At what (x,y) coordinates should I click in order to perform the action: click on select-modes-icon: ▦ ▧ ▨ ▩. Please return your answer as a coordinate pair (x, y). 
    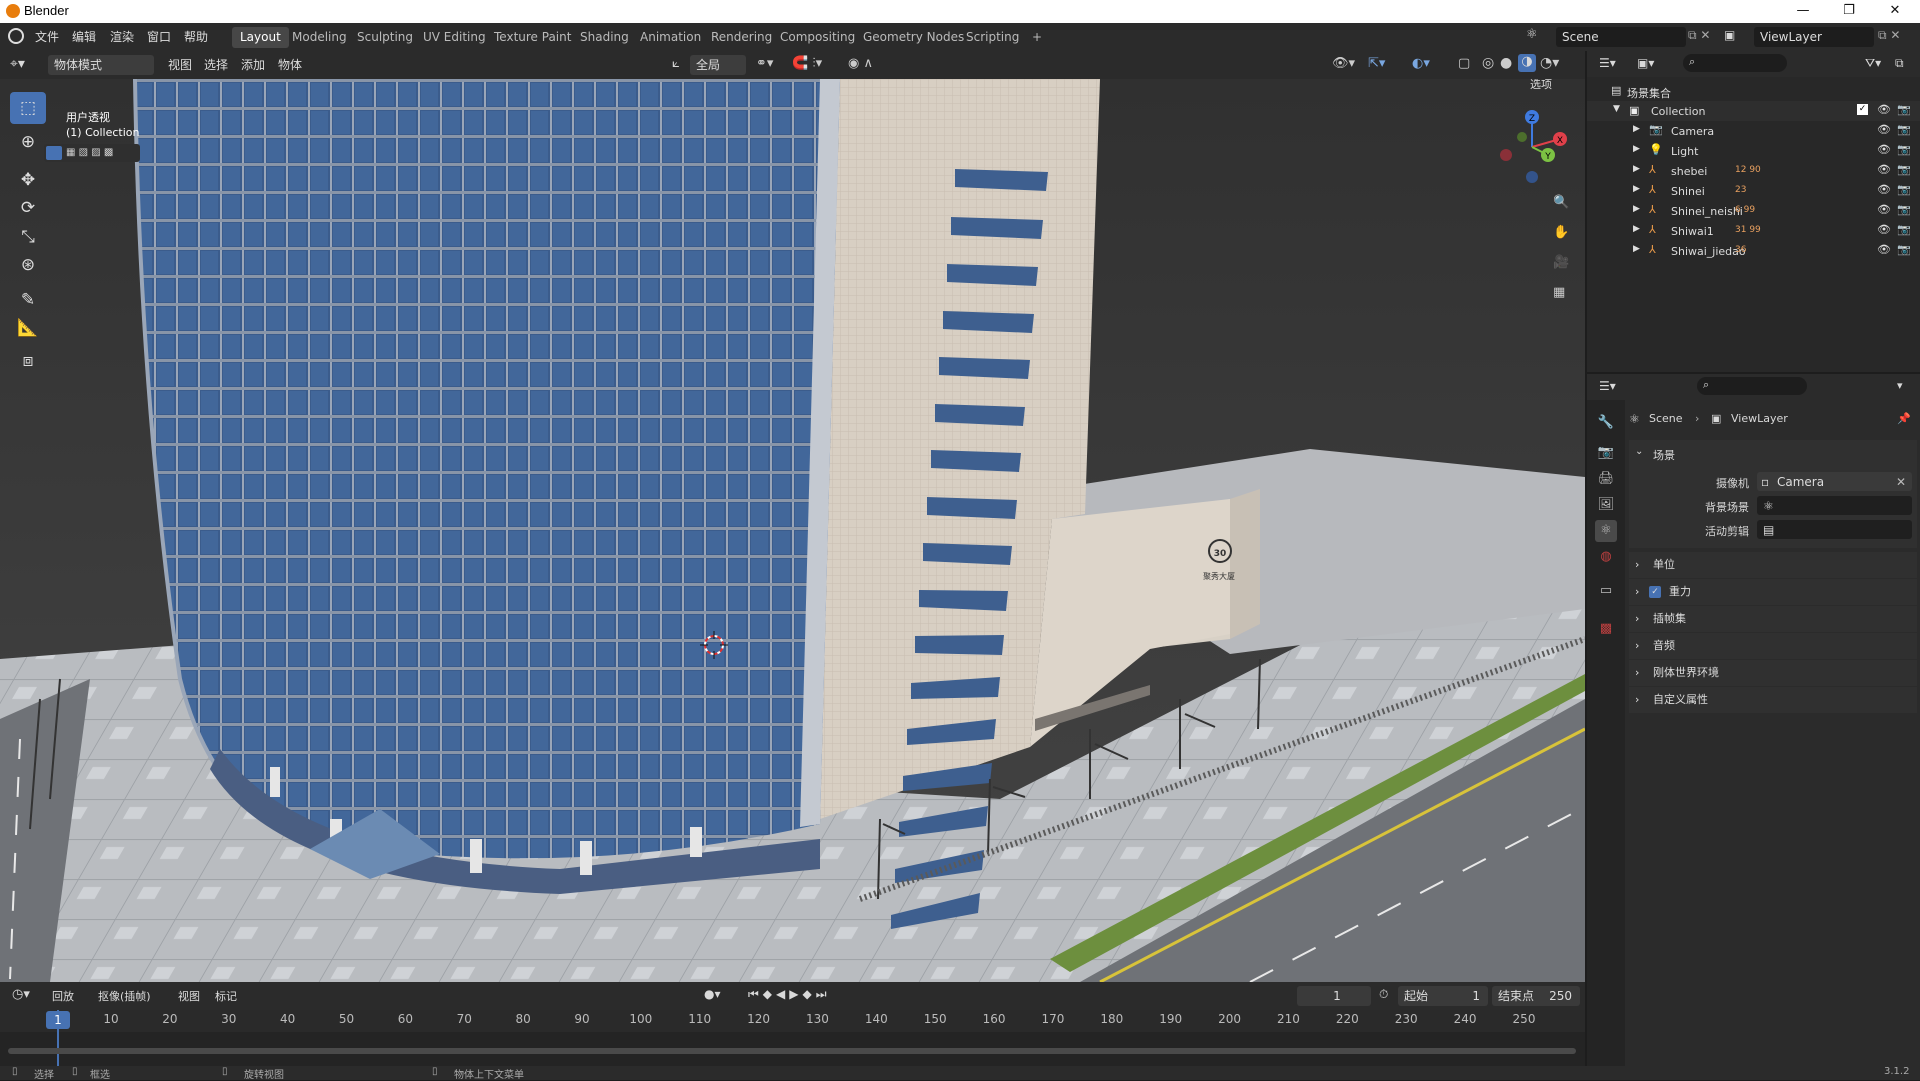
    Looking at the image, I should click on (89, 152).